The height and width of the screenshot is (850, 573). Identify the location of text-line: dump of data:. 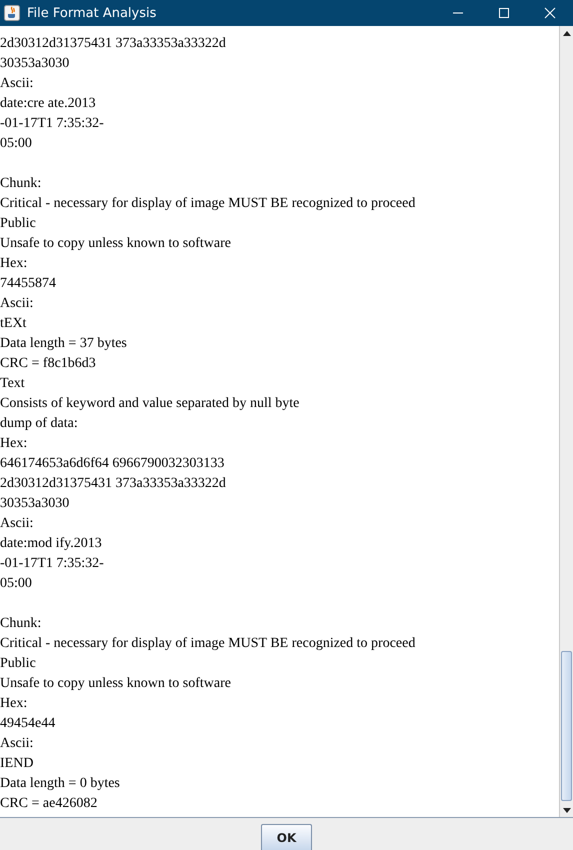
(39, 424).